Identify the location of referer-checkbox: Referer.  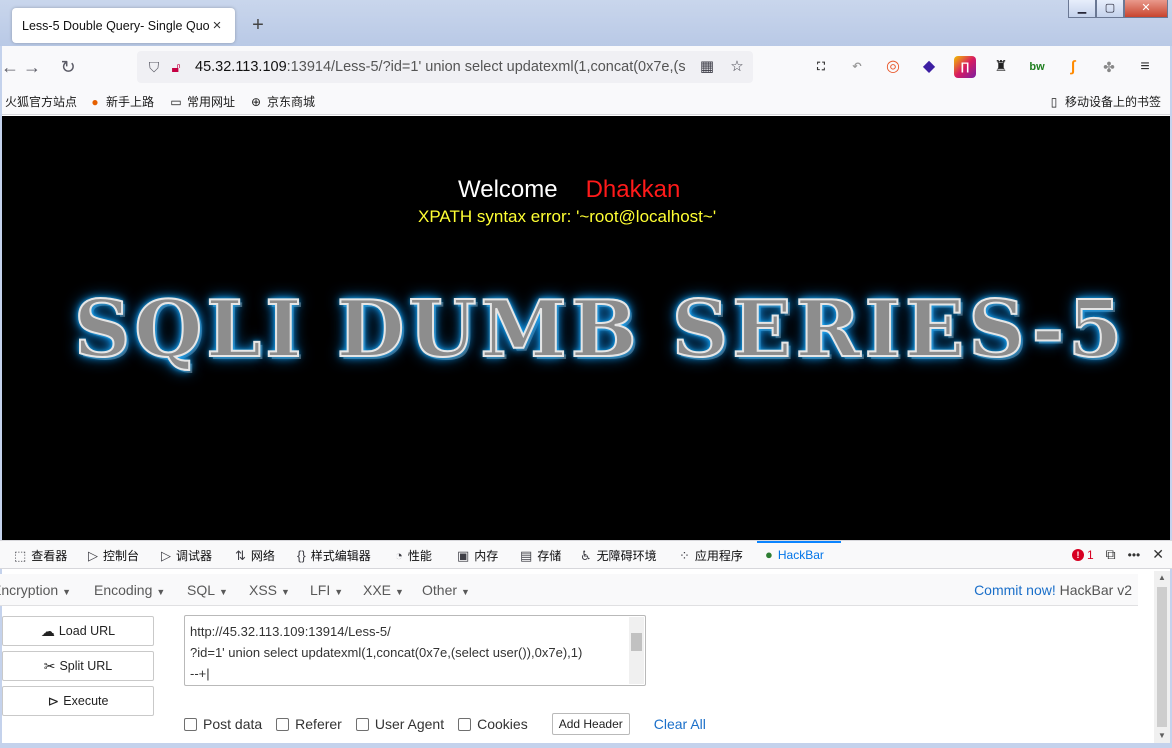
(309, 724).